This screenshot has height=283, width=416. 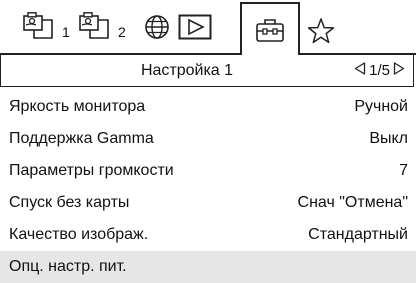 I want to click on setting-row-monitor-brightness: Яркость монитора Ручной, so click(x=208, y=107).